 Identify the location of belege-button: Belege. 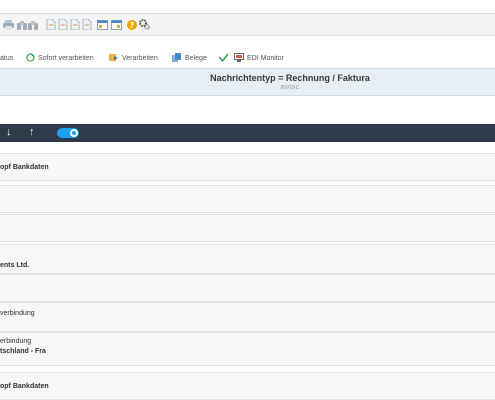
(189, 58).